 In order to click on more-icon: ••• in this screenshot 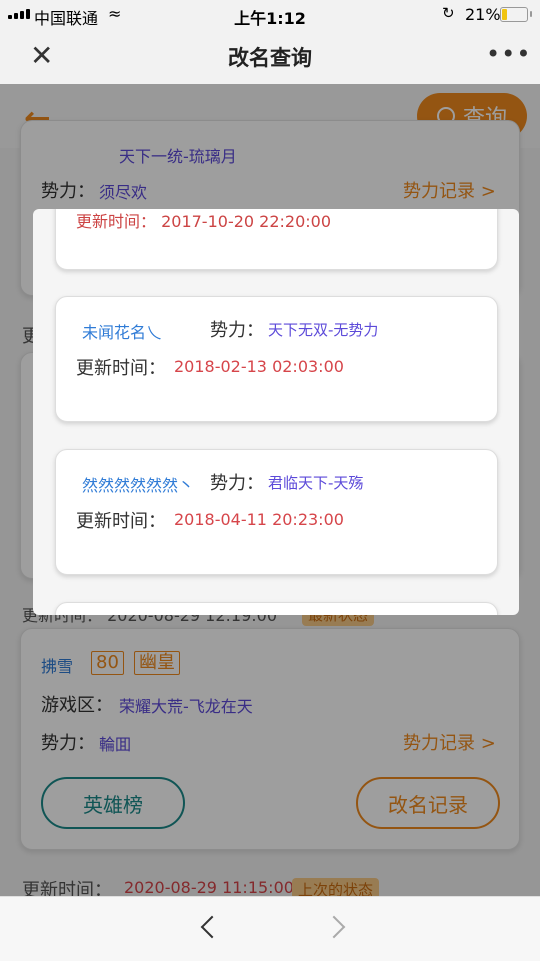, I will do `click(508, 54)`.